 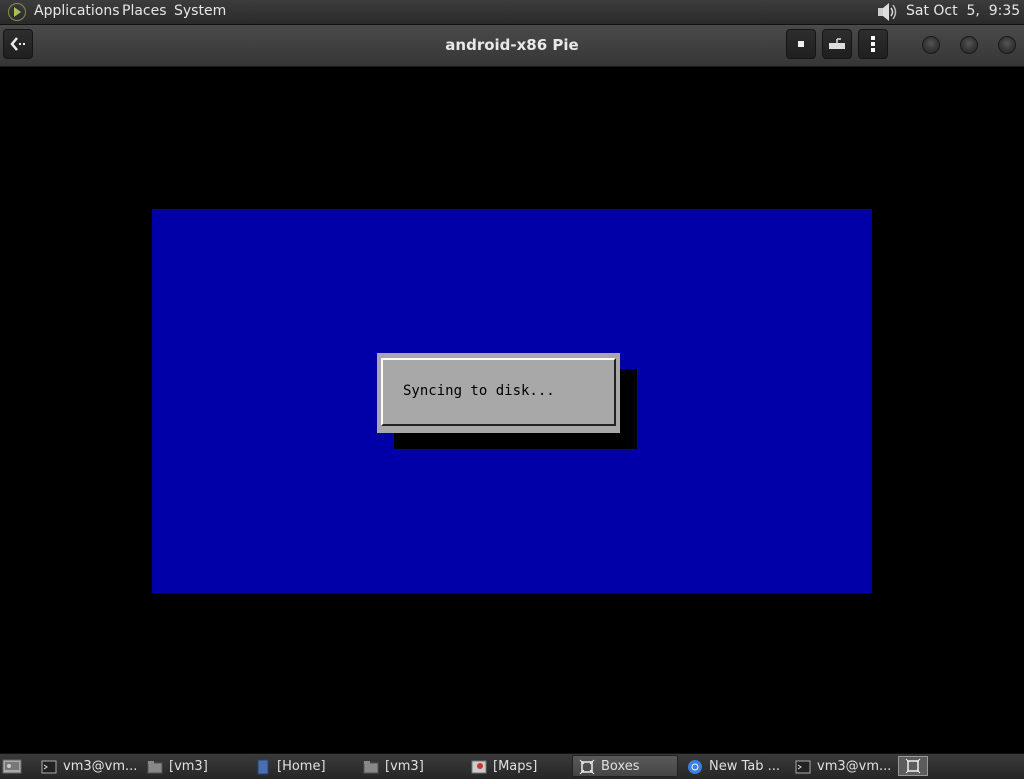 What do you see at coordinates (931, 45) in the screenshot?
I see `minimize-button` at bounding box center [931, 45].